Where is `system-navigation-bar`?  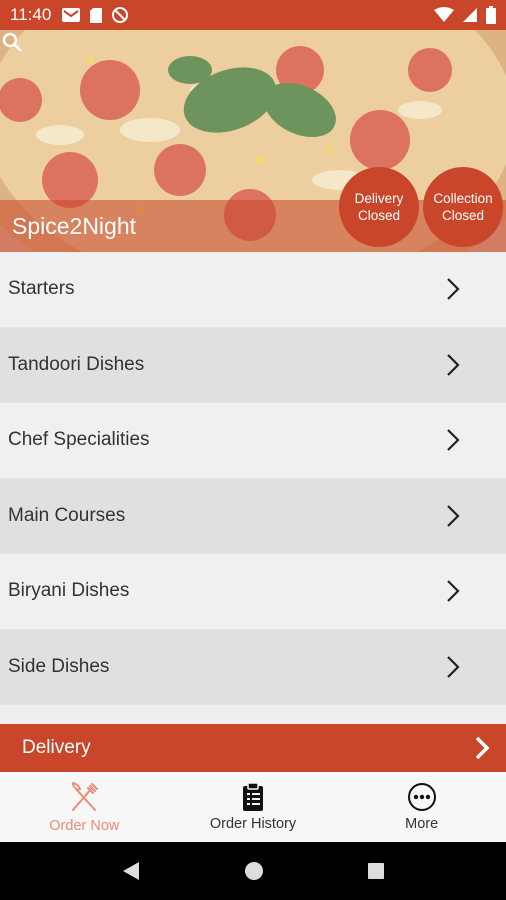
system-navigation-bar is located at coordinates (253, 871).